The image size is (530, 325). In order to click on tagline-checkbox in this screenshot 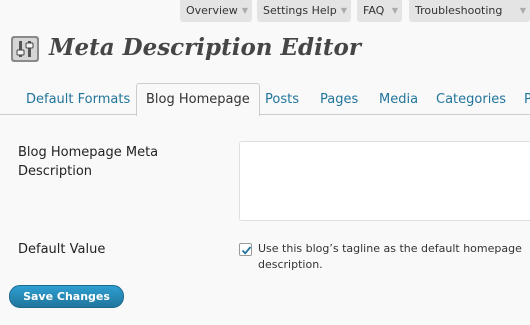, I will do `click(245, 249)`.